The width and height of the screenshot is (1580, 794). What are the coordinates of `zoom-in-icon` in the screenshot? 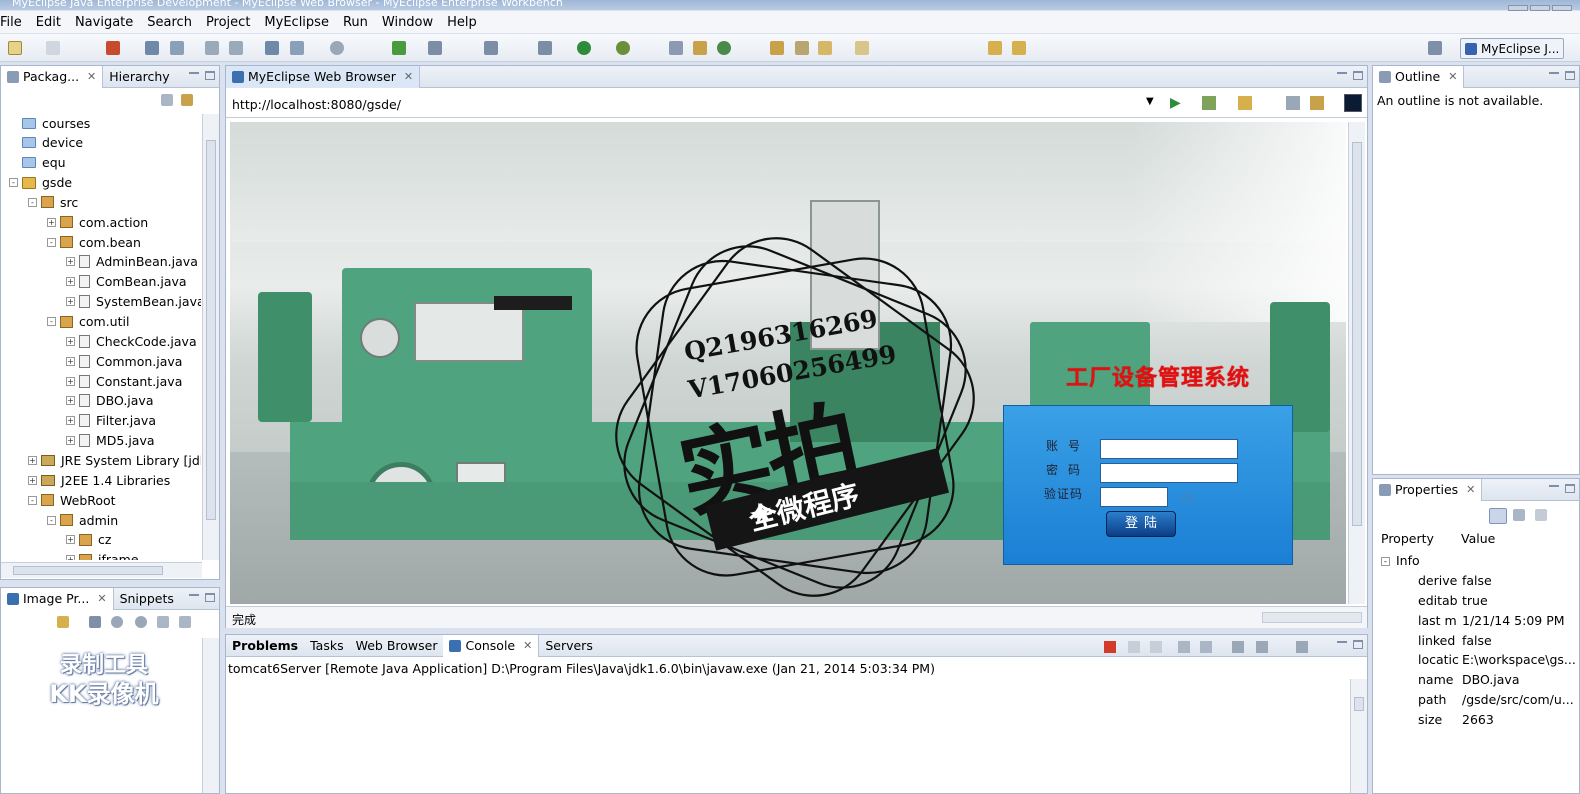 It's located at (141, 622).